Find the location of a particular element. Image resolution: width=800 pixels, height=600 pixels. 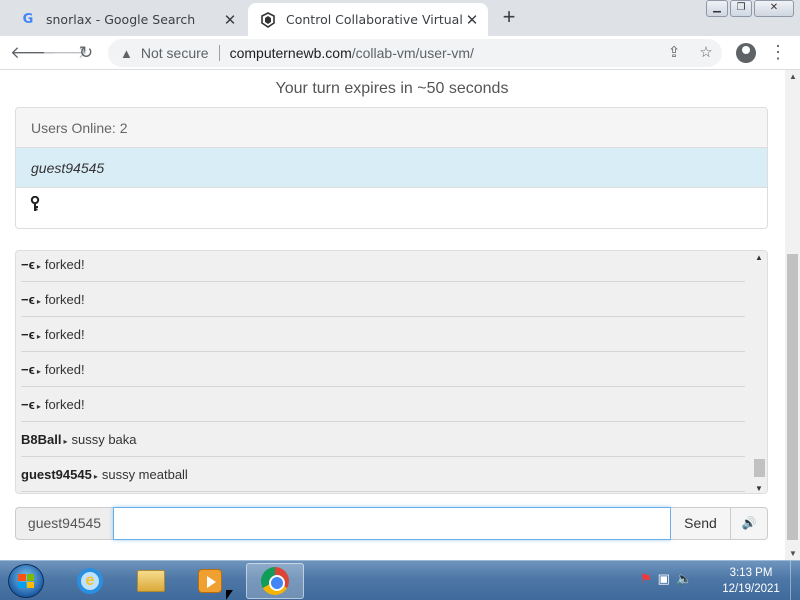

warning-icon: ▲ is located at coordinates (126, 53).